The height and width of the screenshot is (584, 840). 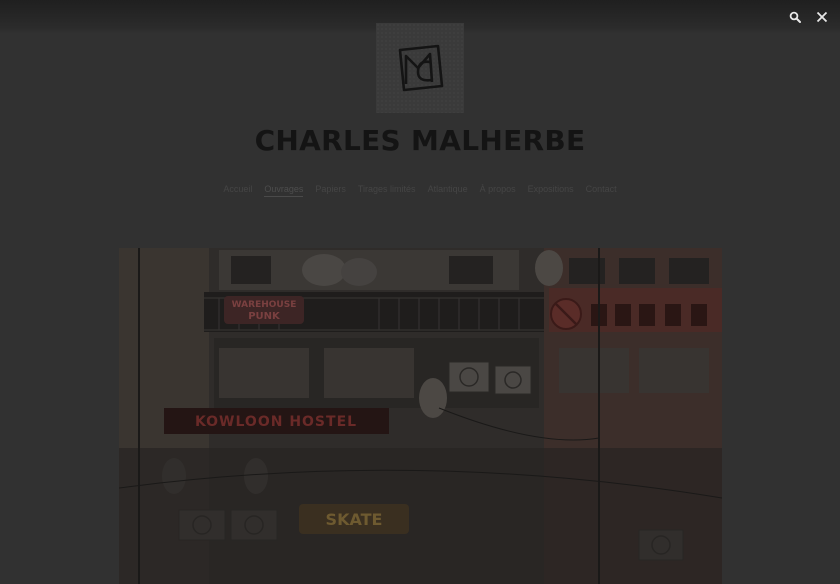 What do you see at coordinates (601, 190) in the screenshot?
I see `nav-item-contact: Contact` at bounding box center [601, 190].